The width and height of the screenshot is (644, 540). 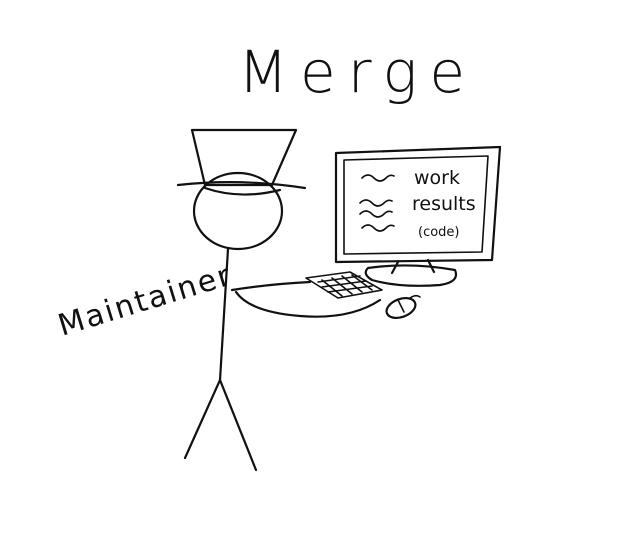 What do you see at coordinates (308, 304) in the screenshot?
I see `desk-arc` at bounding box center [308, 304].